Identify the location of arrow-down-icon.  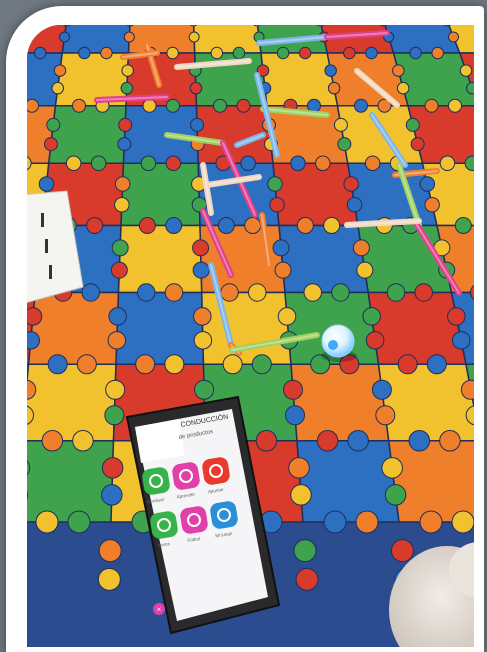
(186, 476).